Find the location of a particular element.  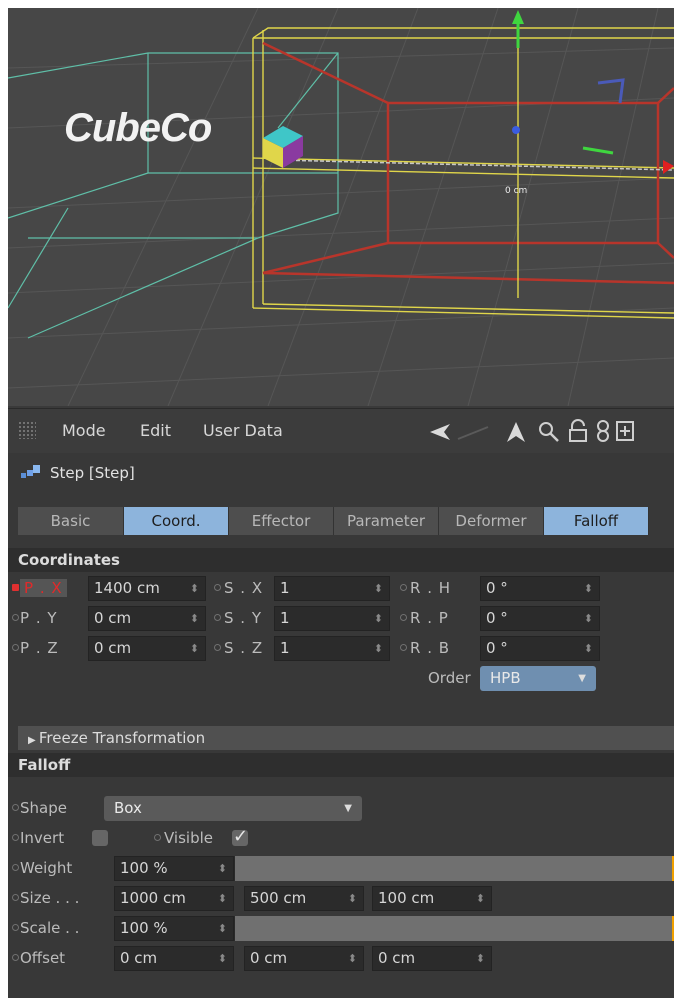

offset-y-value: 0 cm is located at coordinates (269, 958).